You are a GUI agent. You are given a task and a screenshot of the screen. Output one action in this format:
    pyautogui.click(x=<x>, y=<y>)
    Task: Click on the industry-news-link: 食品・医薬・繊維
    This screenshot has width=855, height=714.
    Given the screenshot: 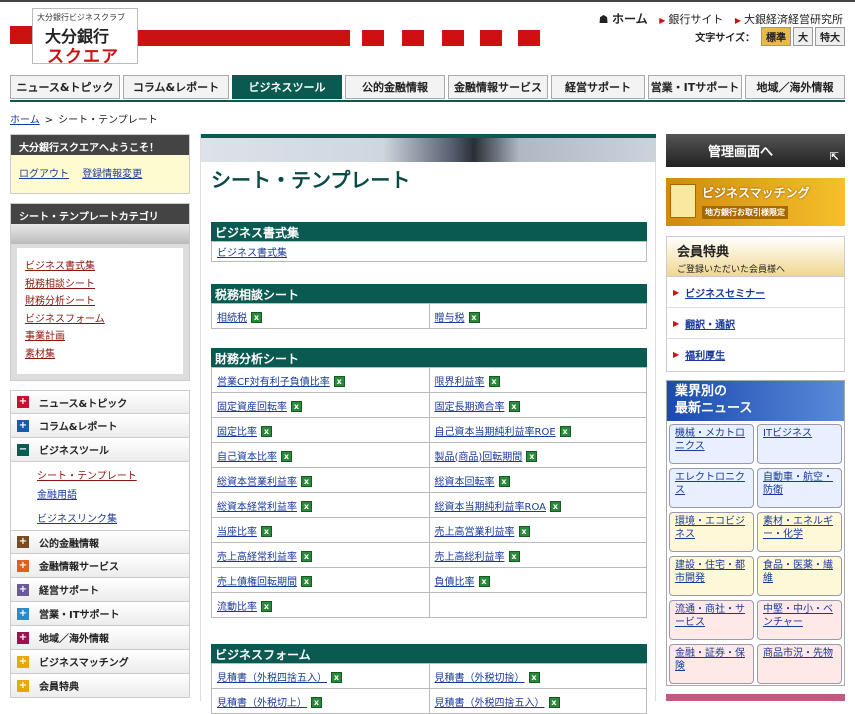 What is the action you would take?
    pyautogui.click(x=798, y=572)
    